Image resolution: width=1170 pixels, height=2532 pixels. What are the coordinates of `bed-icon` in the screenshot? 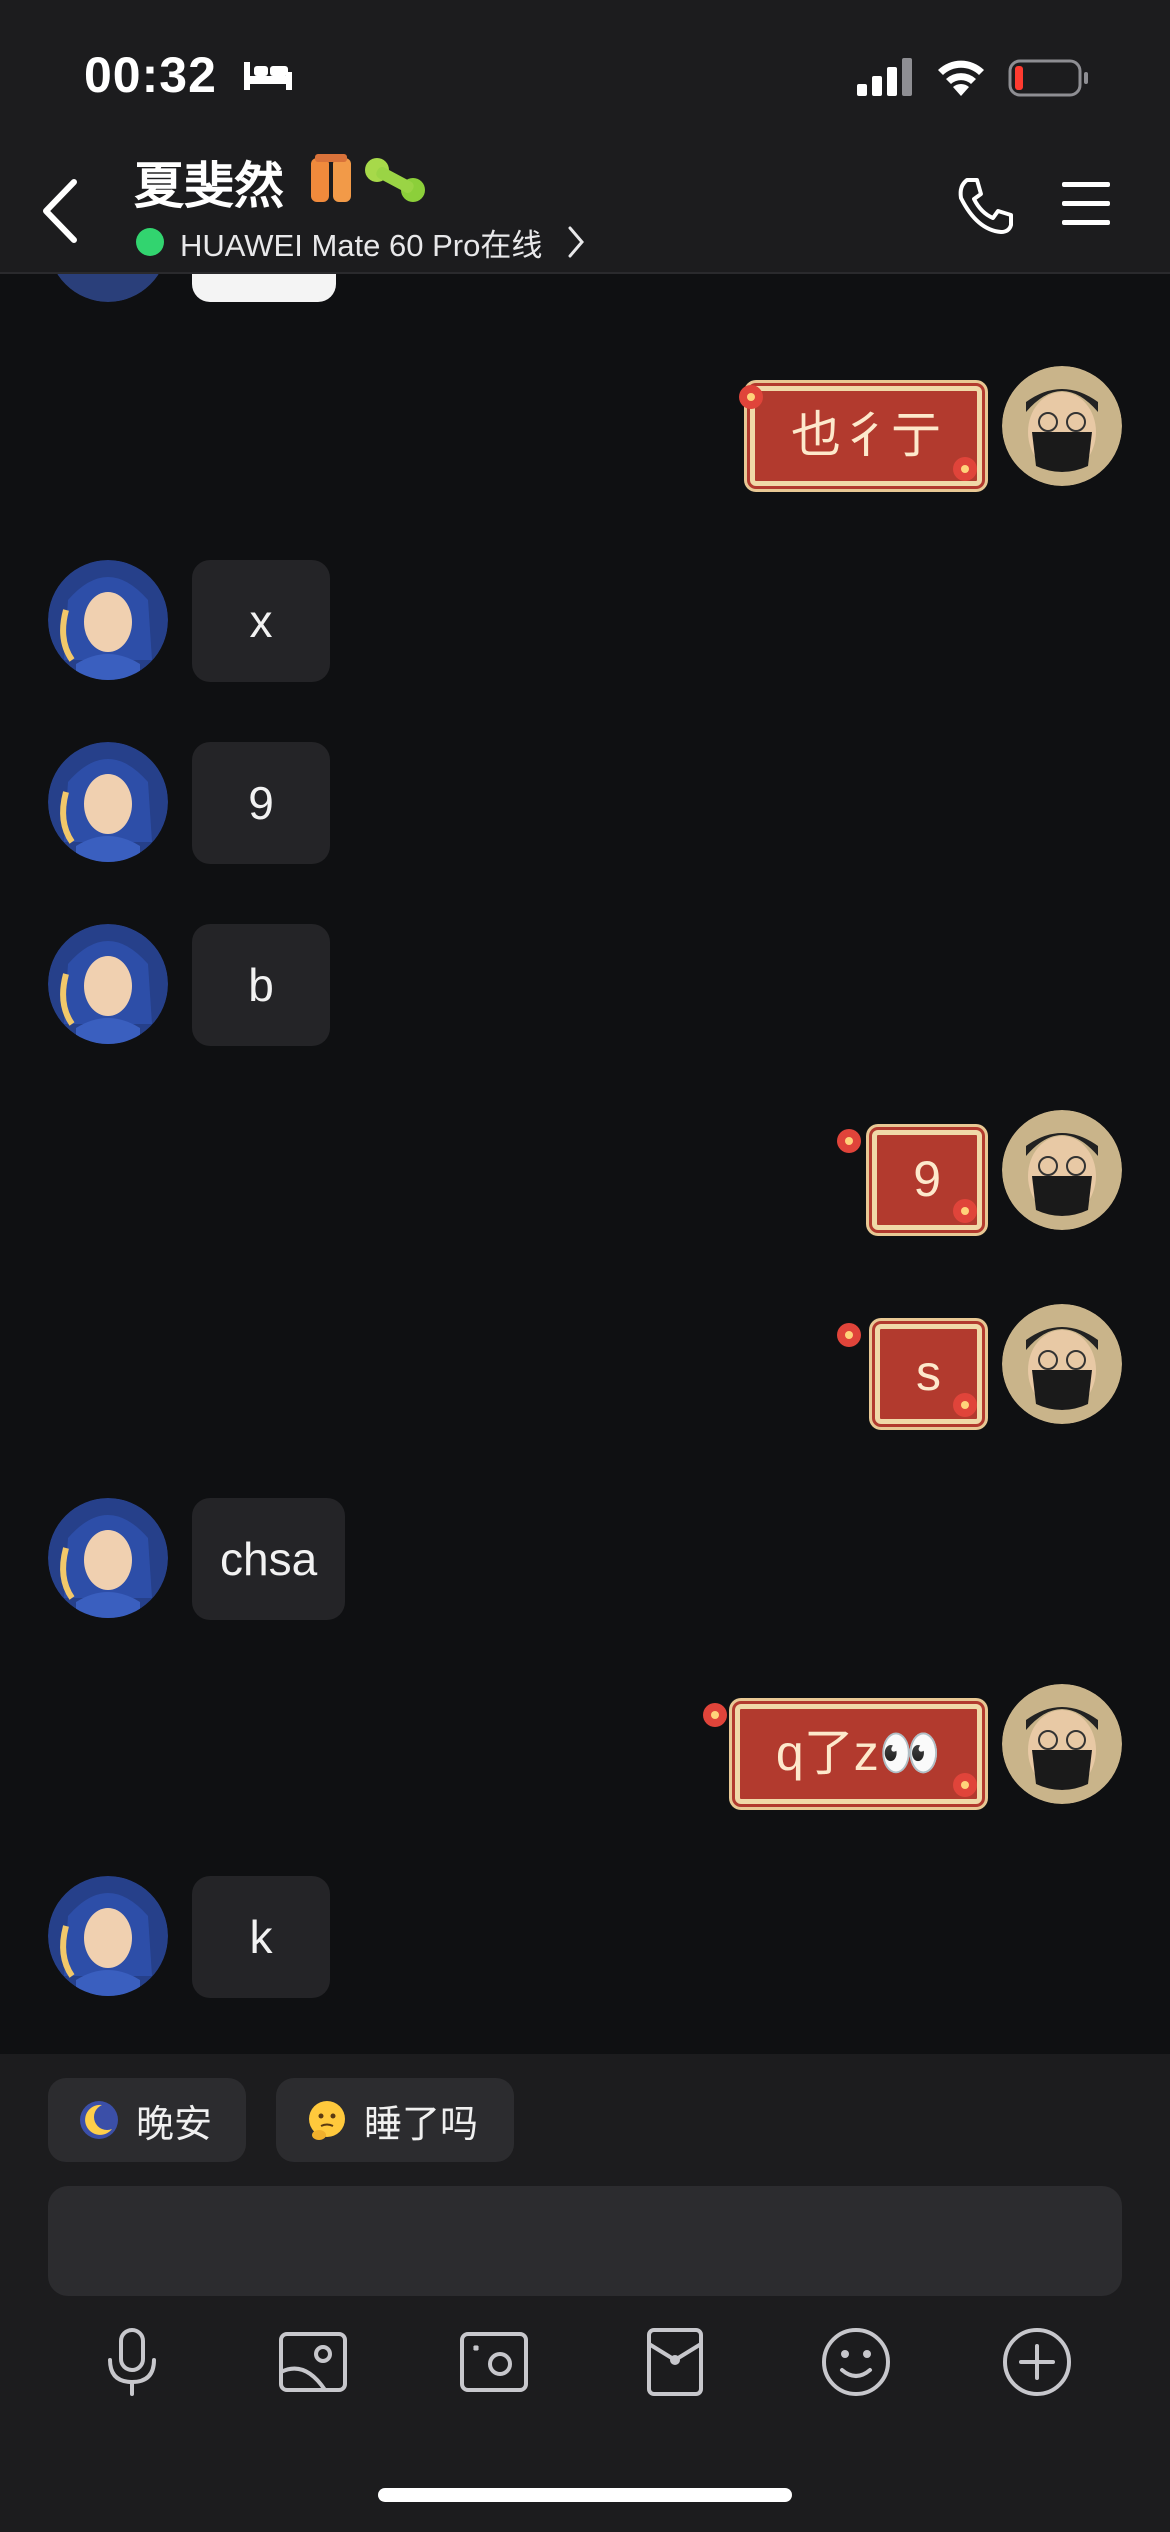 It's located at (268, 76).